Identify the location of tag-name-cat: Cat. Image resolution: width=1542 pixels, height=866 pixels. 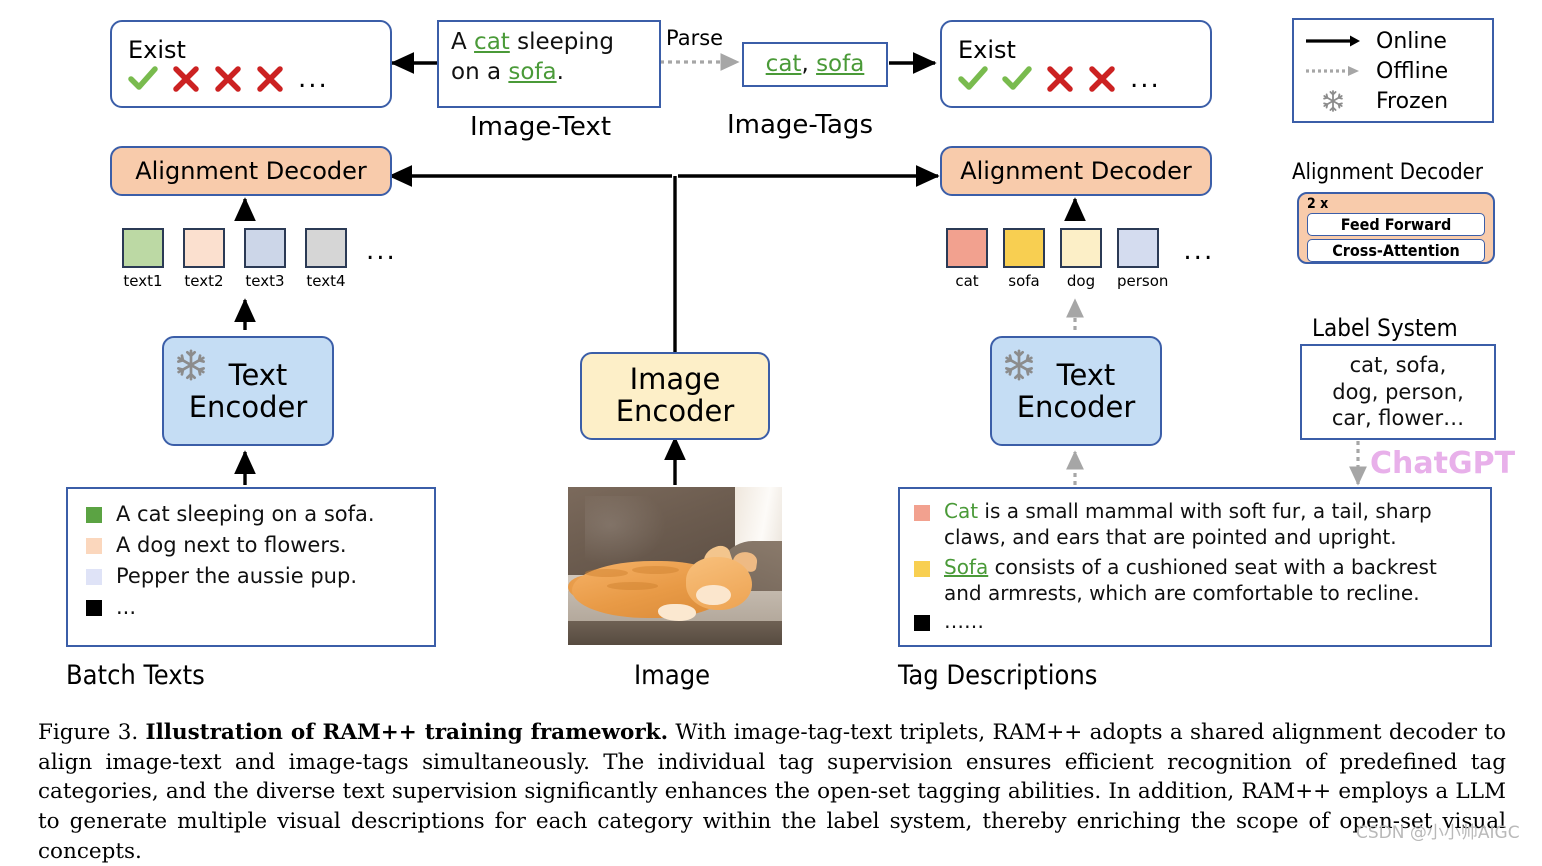
(961, 511).